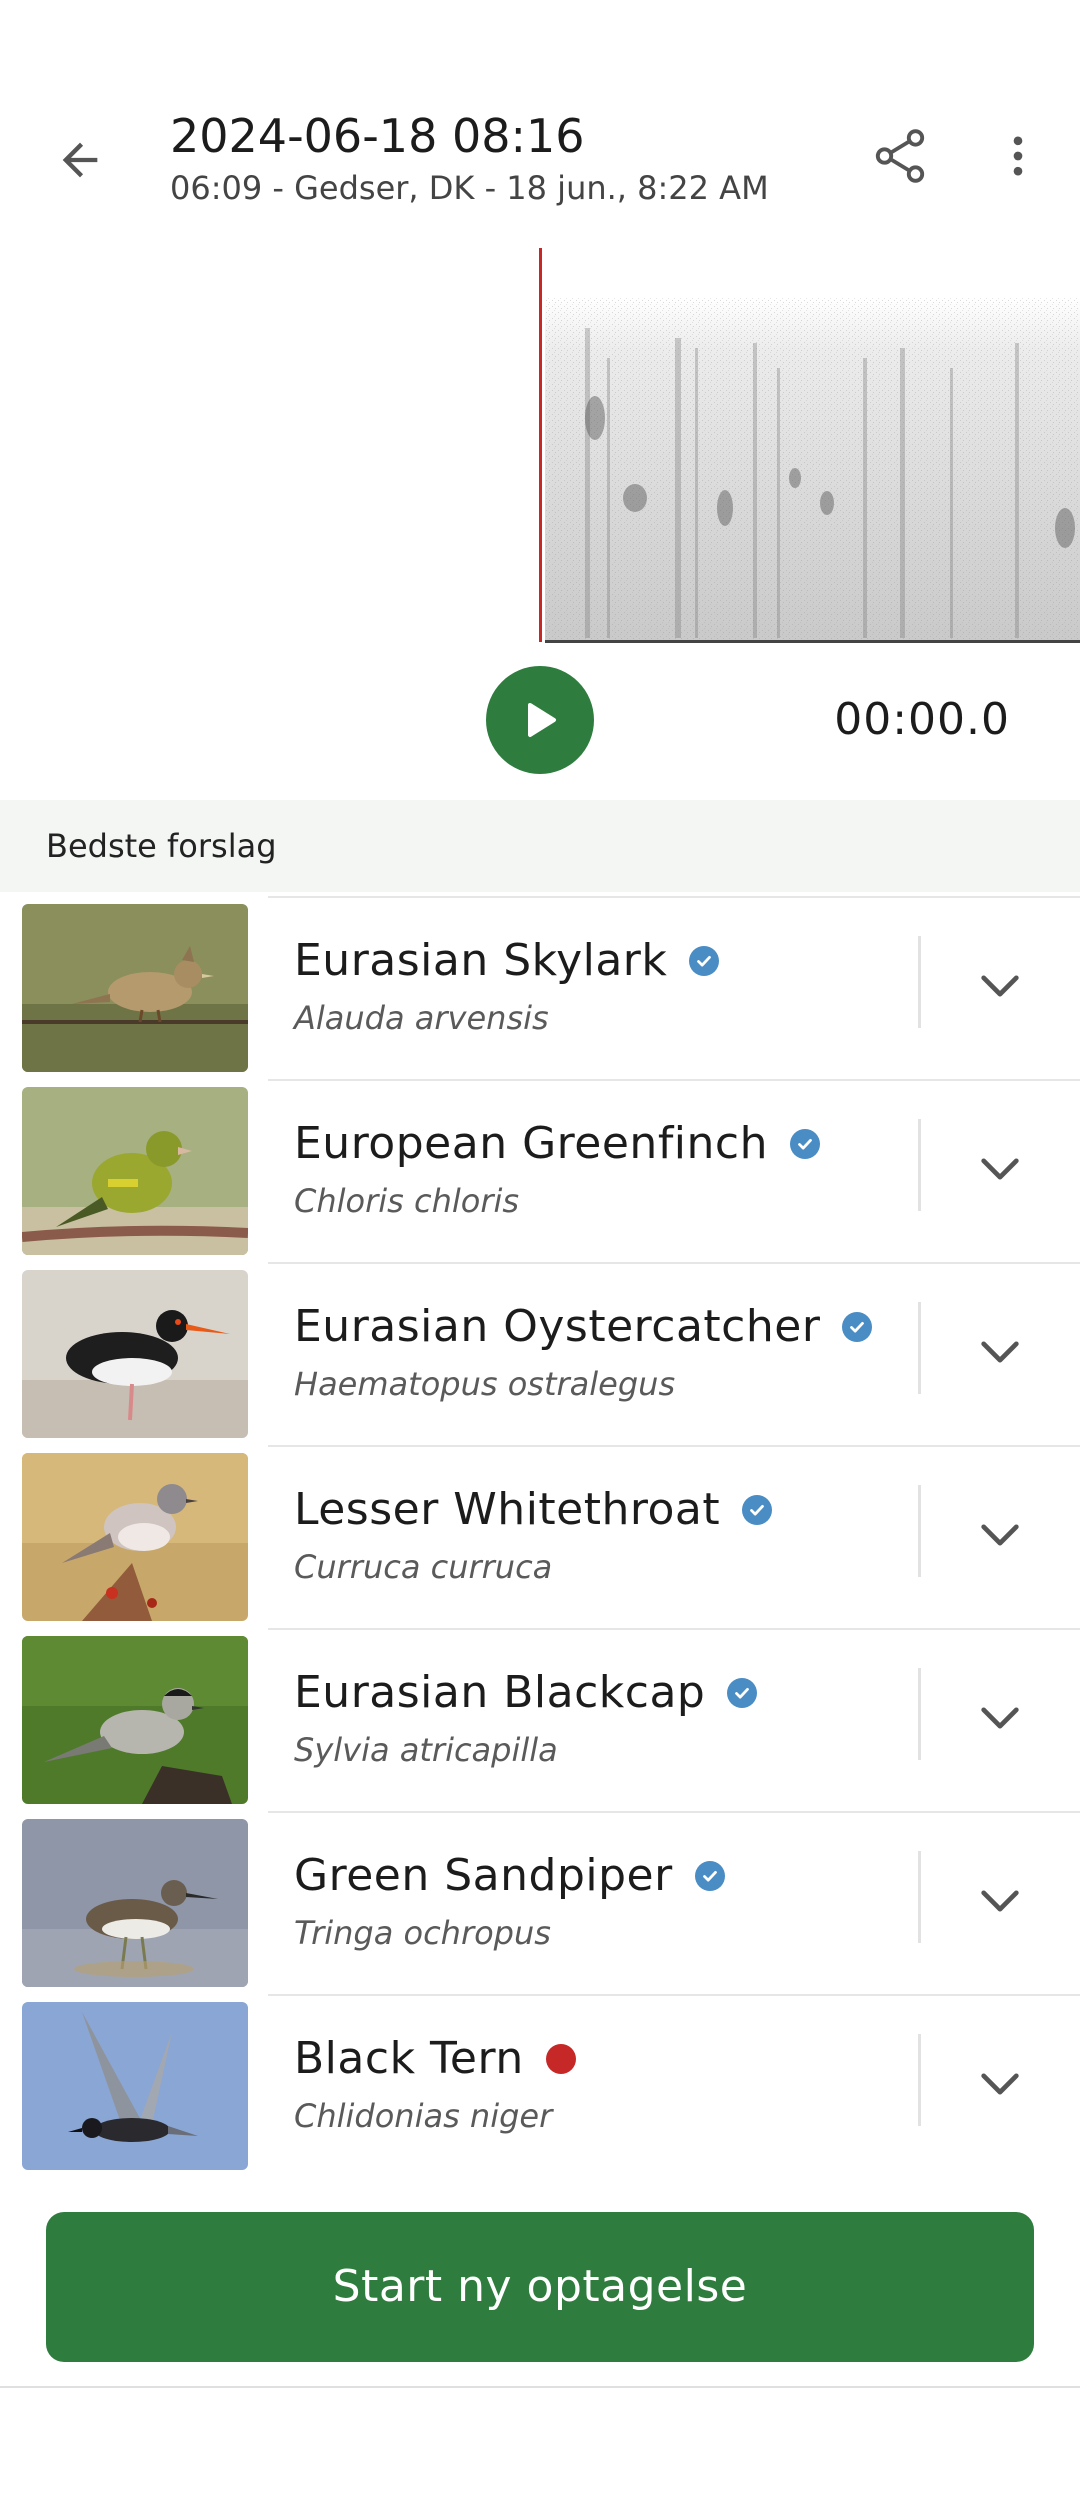  Describe the element at coordinates (485, 1384) in the screenshot. I see `species-scientific-name: Haematopus ostralegus` at that location.